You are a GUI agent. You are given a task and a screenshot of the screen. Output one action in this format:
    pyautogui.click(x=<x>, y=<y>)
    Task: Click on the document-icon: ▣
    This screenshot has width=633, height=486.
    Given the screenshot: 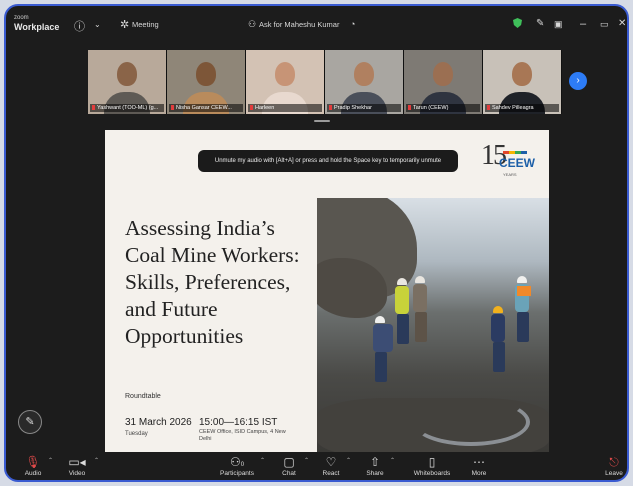 What is the action you would take?
    pyautogui.click(x=558, y=24)
    